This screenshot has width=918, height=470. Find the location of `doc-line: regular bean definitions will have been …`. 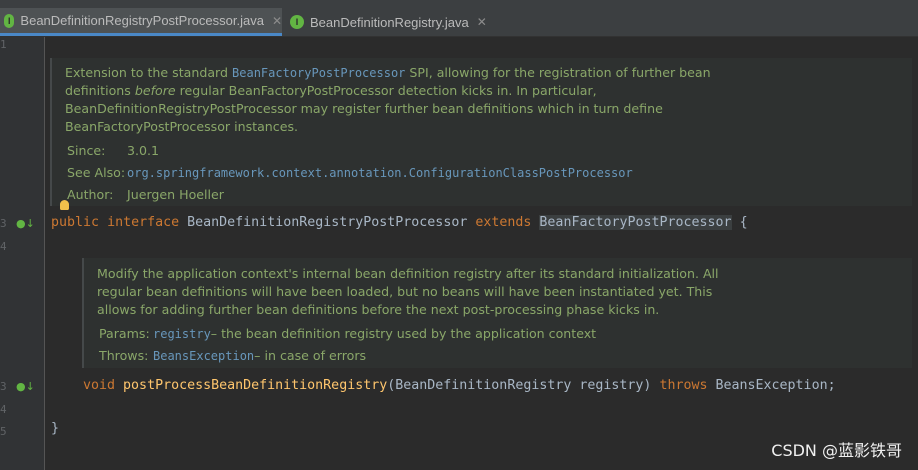

doc-line: regular bean definitions will have been … is located at coordinates (405, 291).